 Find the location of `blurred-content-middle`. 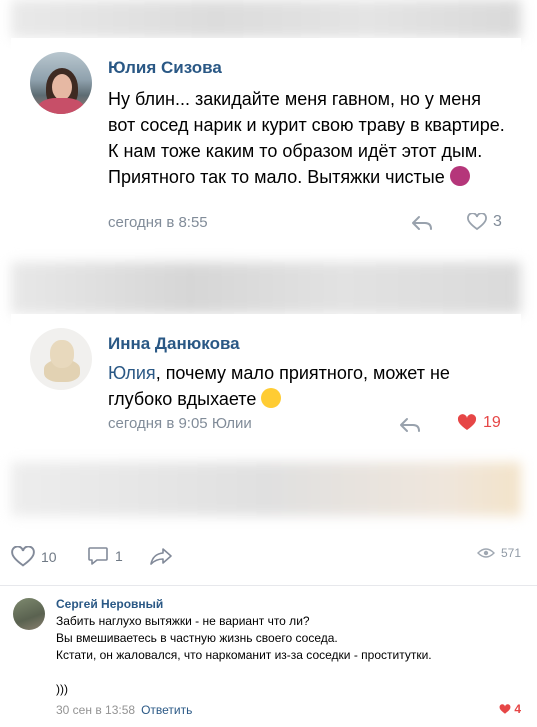

blurred-content-middle is located at coordinates (266, 288).